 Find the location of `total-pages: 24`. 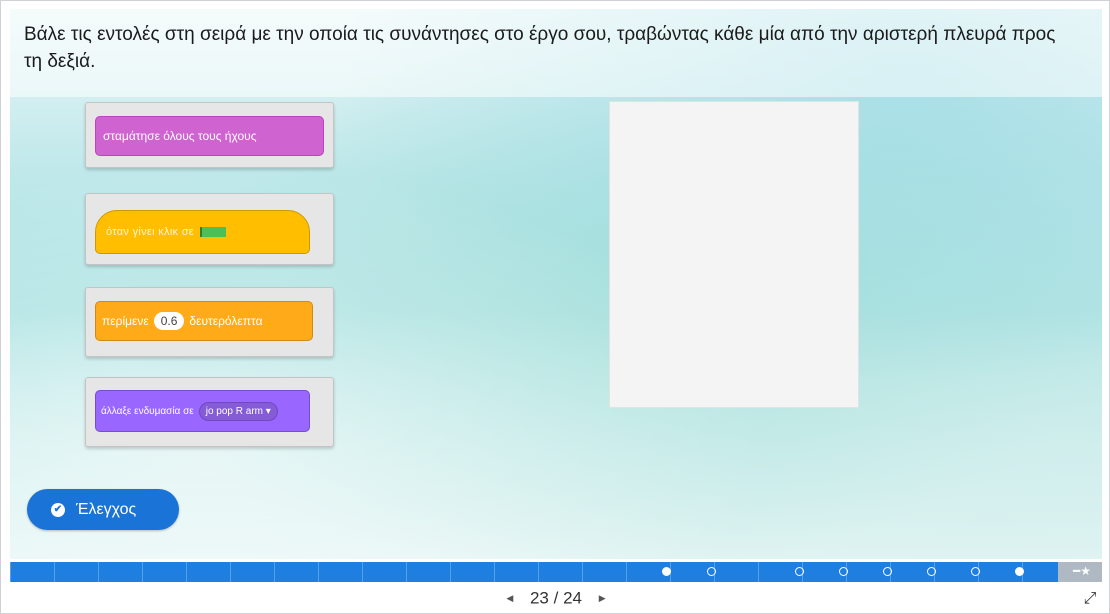

total-pages: 24 is located at coordinates (573, 598).